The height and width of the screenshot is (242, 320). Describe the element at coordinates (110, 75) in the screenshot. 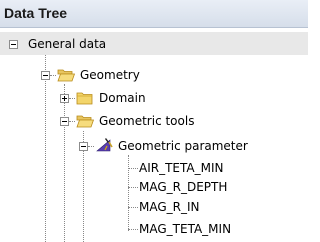

I see `tree-item-geometry: Geometry` at that location.